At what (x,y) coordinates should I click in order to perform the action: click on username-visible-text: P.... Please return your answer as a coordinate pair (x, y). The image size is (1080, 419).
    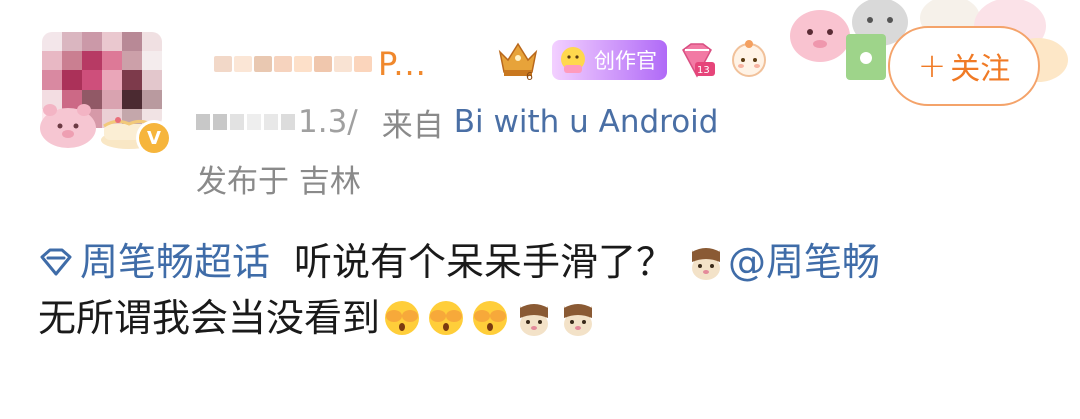
    Looking at the image, I should click on (402, 64).